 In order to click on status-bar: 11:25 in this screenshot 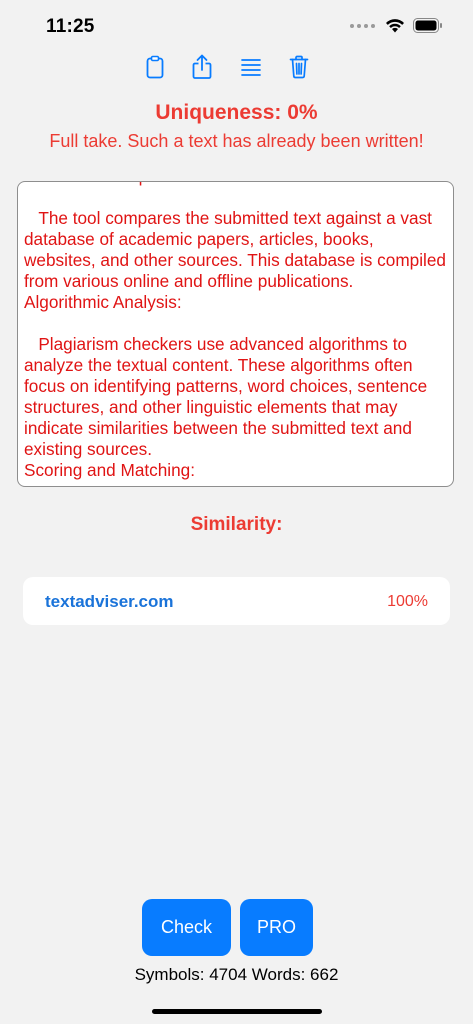, I will do `click(236, 27)`.